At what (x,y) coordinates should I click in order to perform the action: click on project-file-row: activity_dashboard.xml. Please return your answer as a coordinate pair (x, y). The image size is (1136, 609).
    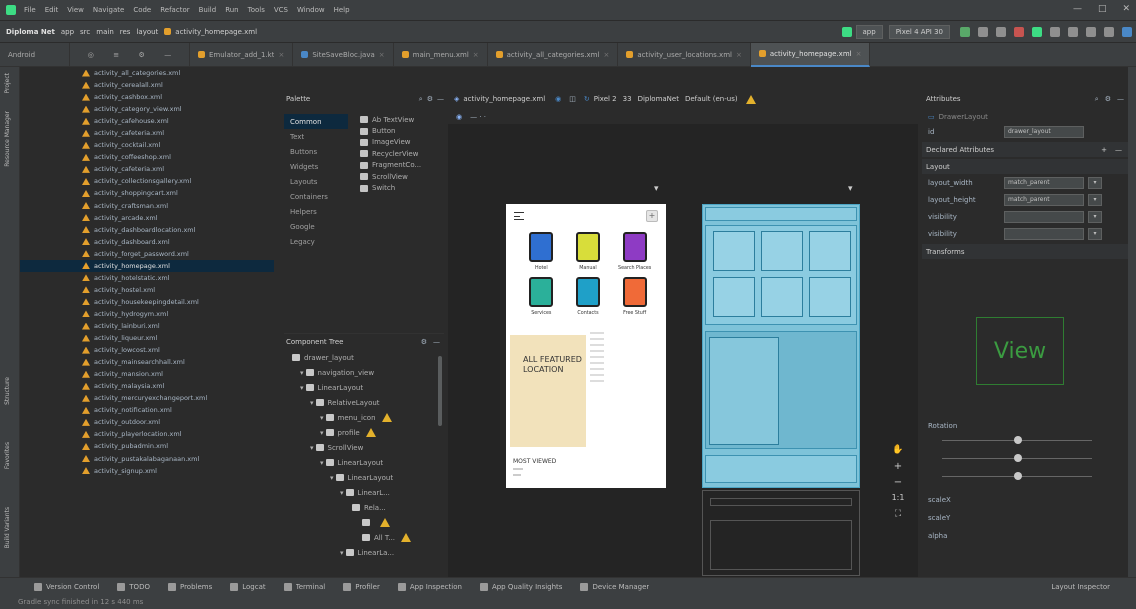
    Looking at the image, I should click on (147, 242).